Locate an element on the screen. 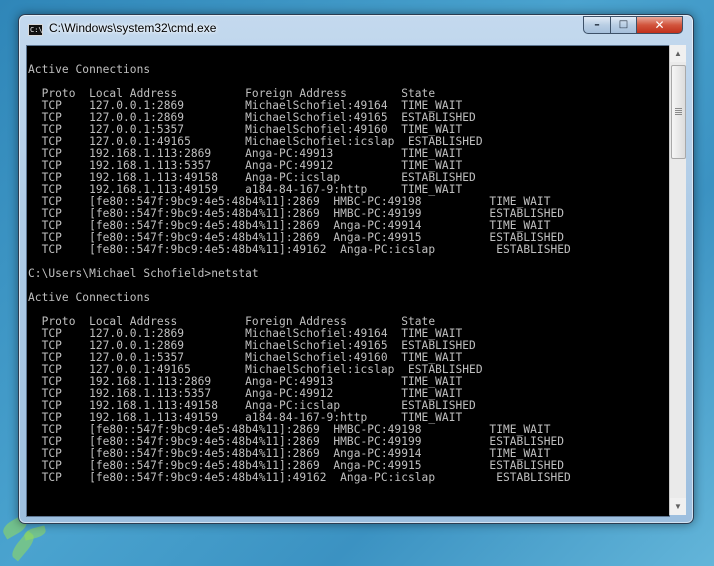 This screenshot has height=566, width=714. window-title: C:\Windows\system32\cmd.exe is located at coordinates (133, 28).